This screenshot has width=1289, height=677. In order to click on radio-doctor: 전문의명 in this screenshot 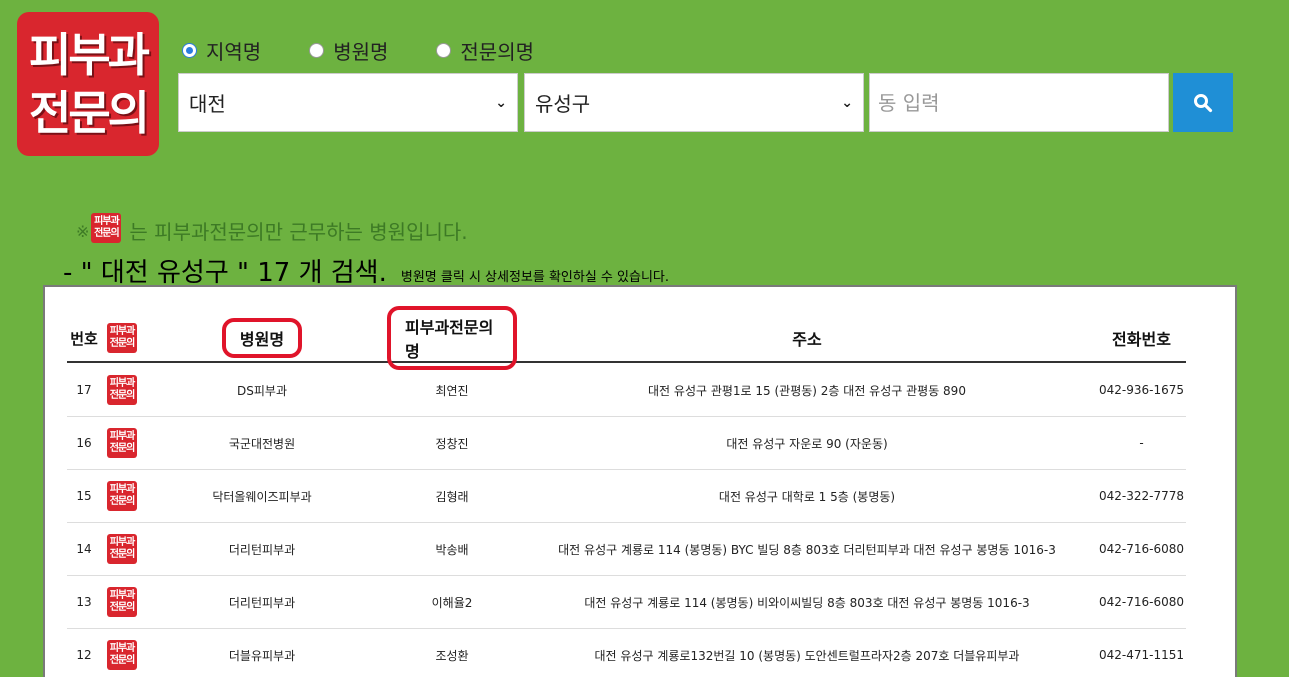, I will do `click(485, 50)`.